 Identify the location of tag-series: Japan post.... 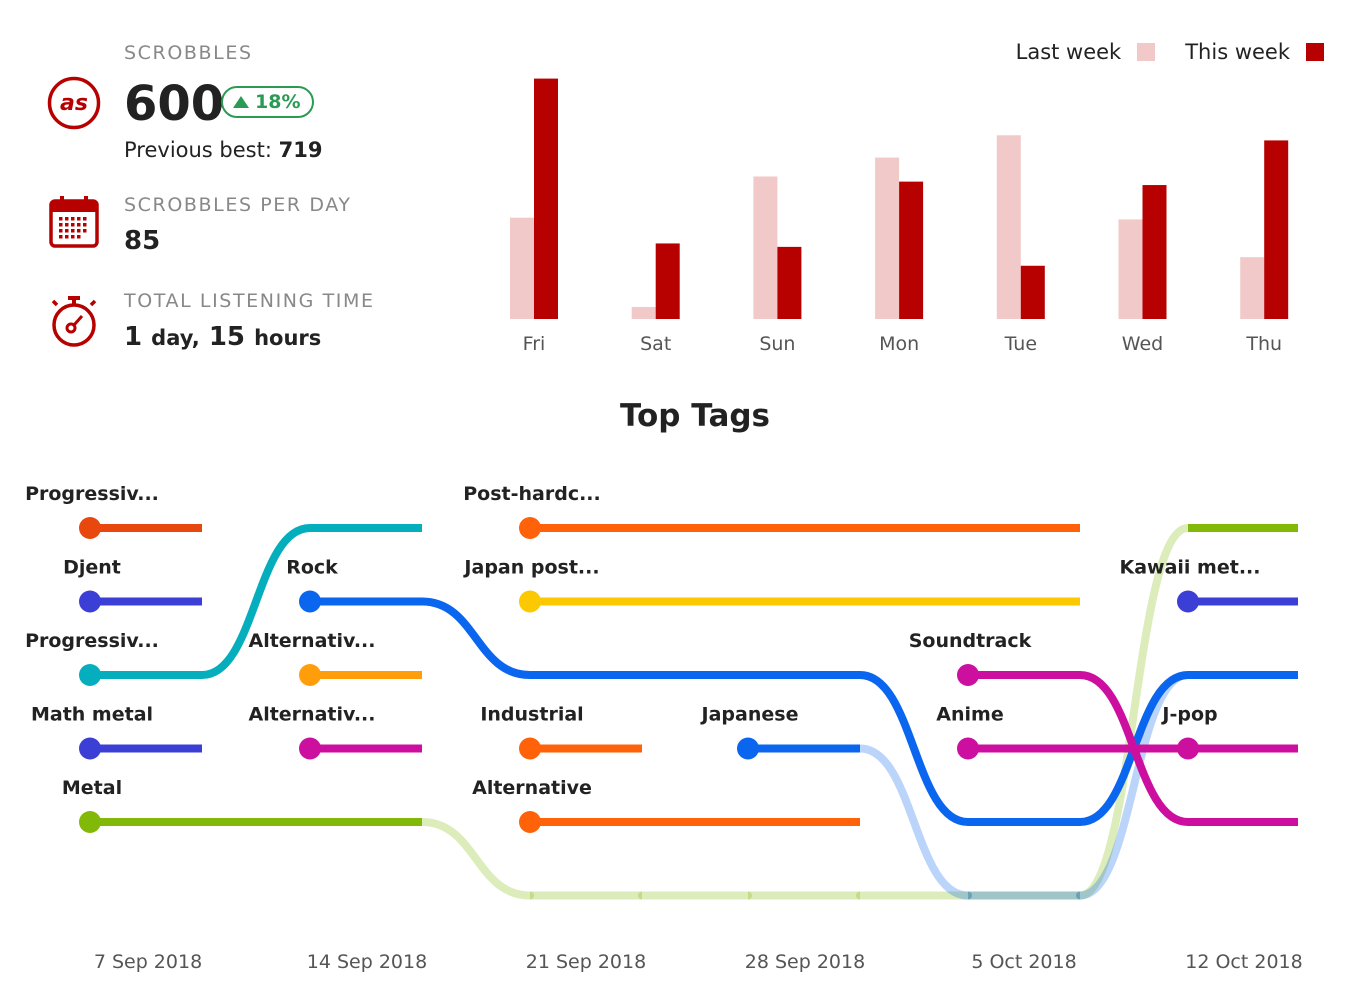
(771, 585).